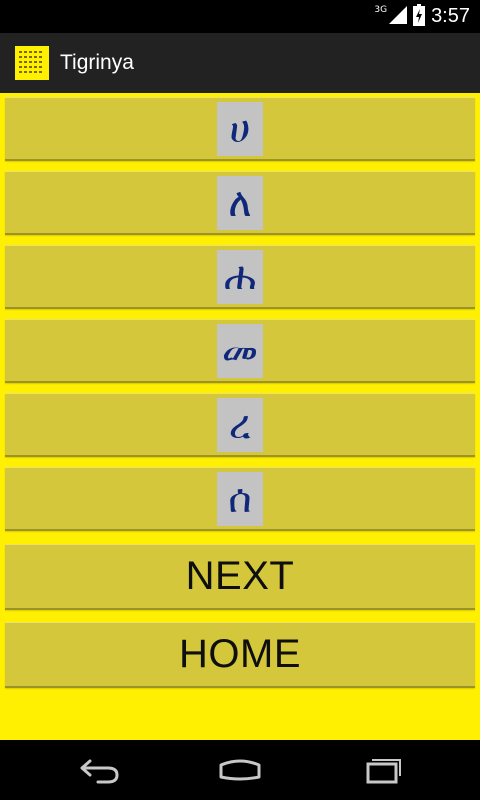  I want to click on letter-glyph: ለ, so click(240, 202).